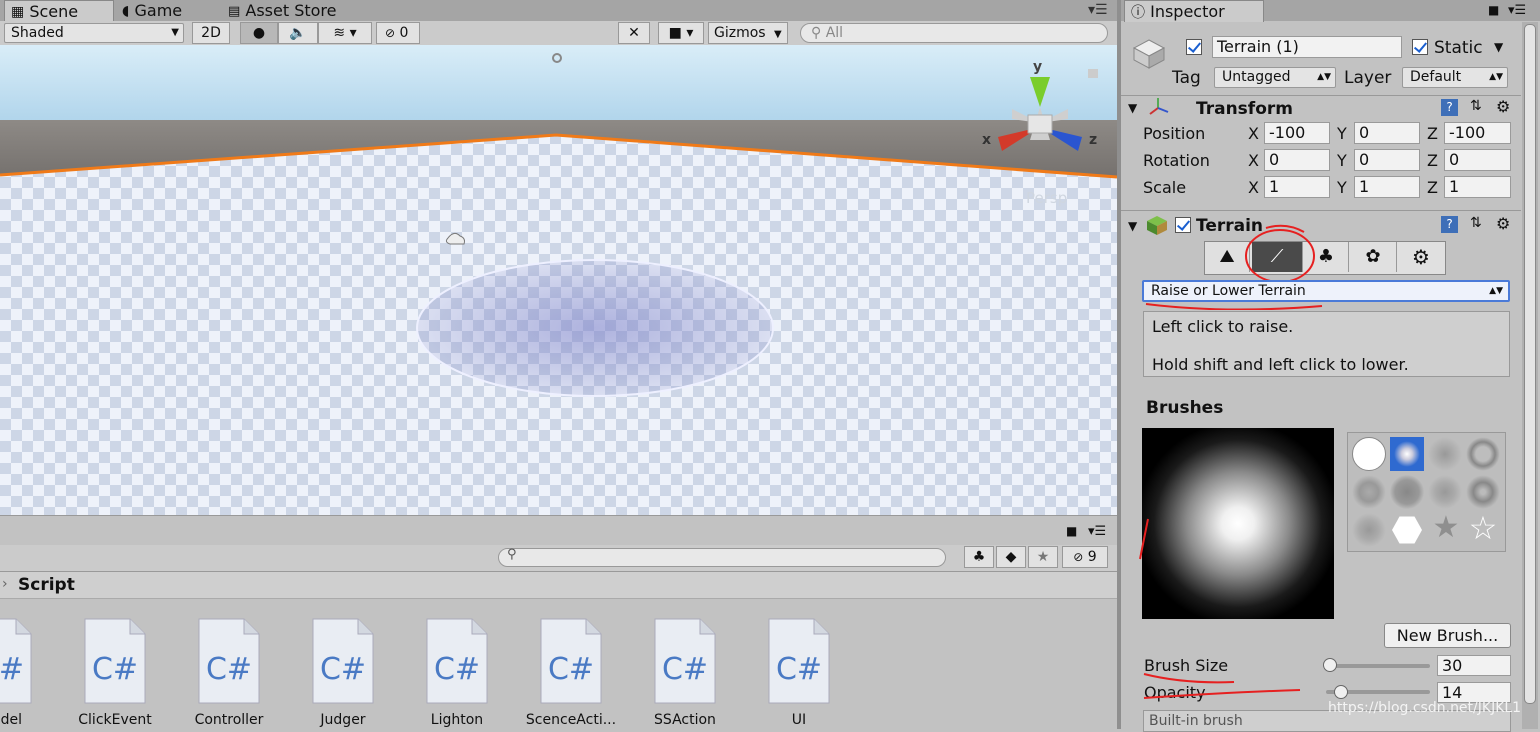 This screenshot has width=1540, height=732. What do you see at coordinates (46, 585) in the screenshot?
I see `folder-breadcrumb: Script` at bounding box center [46, 585].